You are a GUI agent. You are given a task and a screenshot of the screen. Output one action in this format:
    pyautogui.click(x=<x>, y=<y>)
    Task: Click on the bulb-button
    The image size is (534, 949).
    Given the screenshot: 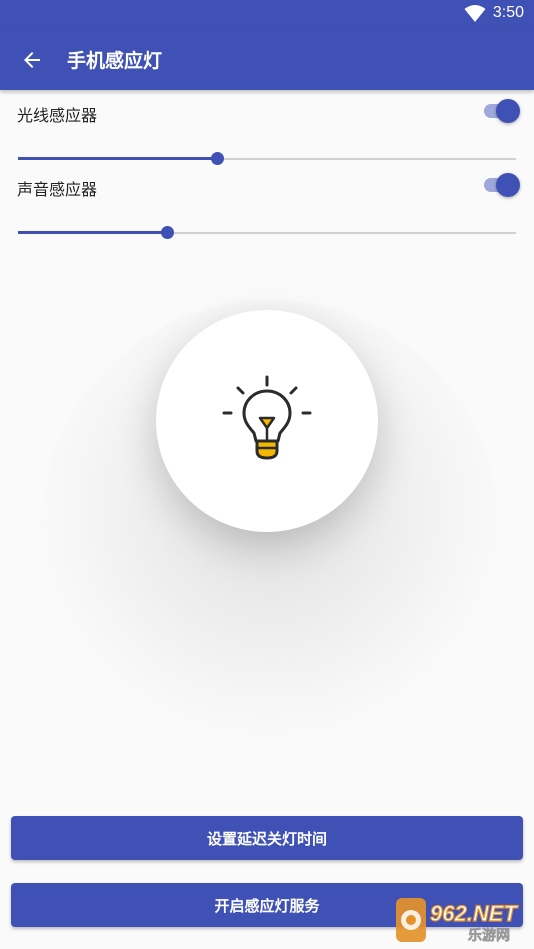 What is the action you would take?
    pyautogui.click(x=267, y=421)
    